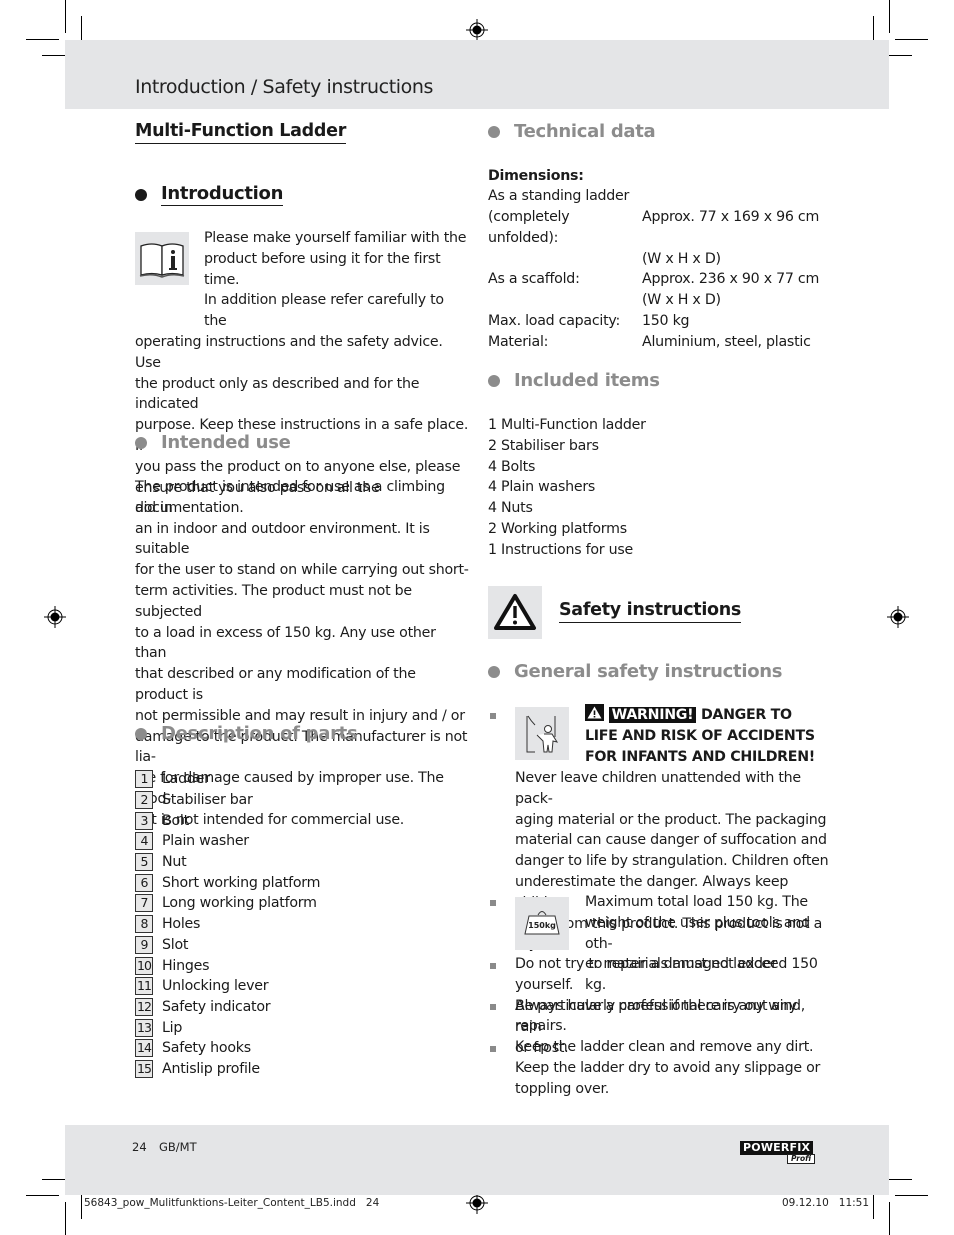  Describe the element at coordinates (205, 841) in the screenshot. I see `part-label: Plain washer` at that location.